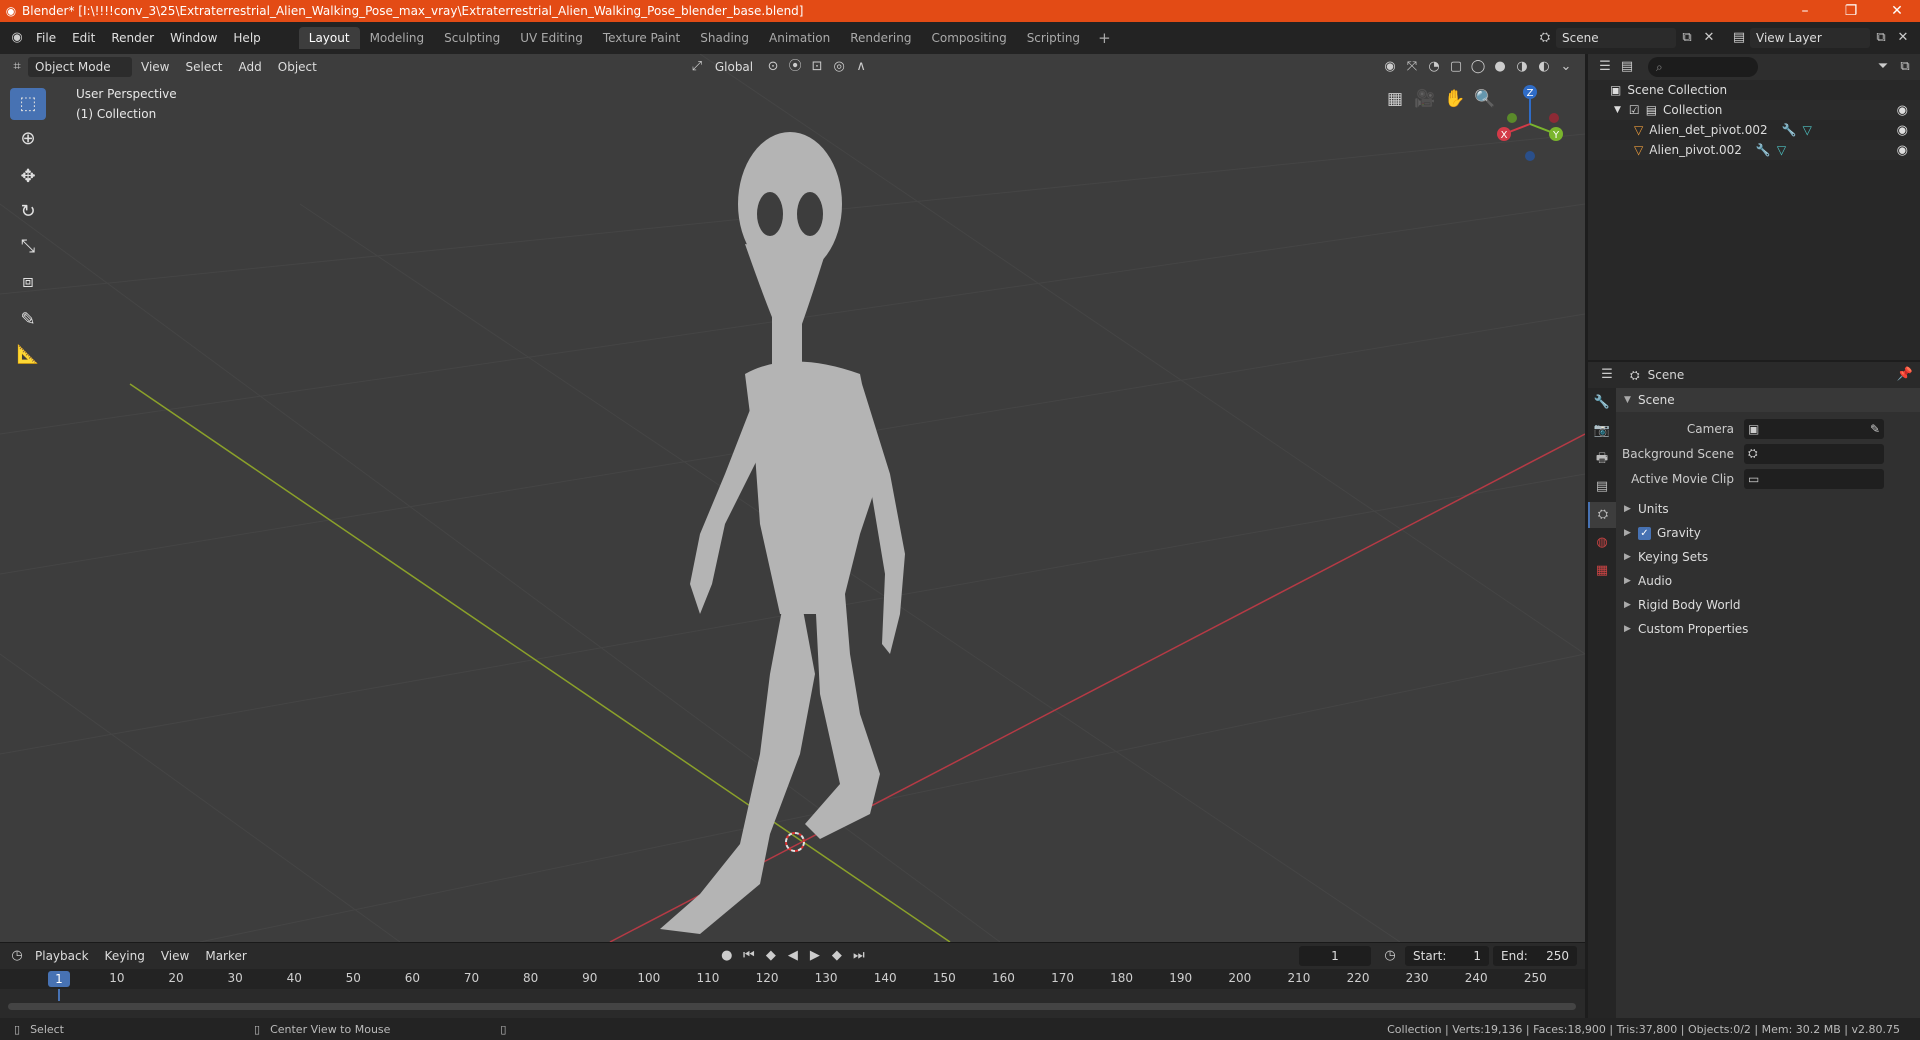  What do you see at coordinates (1634, 110) in the screenshot?
I see `collection-checkbox-icon: ☑` at bounding box center [1634, 110].